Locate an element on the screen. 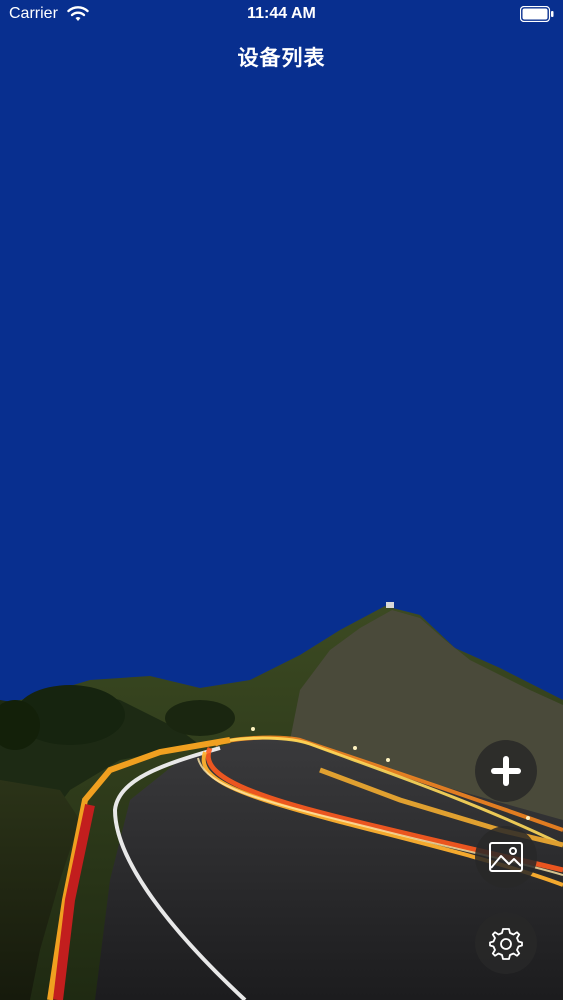 The width and height of the screenshot is (563, 1000). battery-icon is located at coordinates (537, 14).